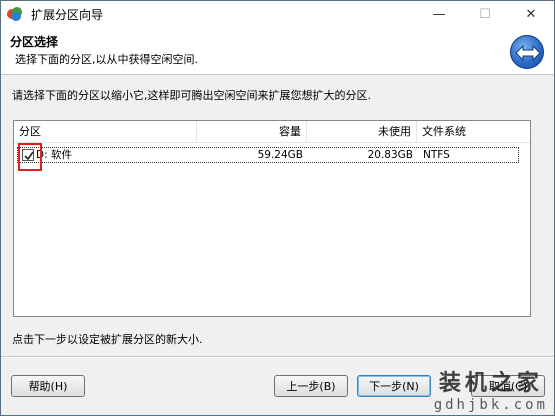  I want to click on table-row: D: 软件 59.24GB 20.83GB NTFS, so click(268, 155).